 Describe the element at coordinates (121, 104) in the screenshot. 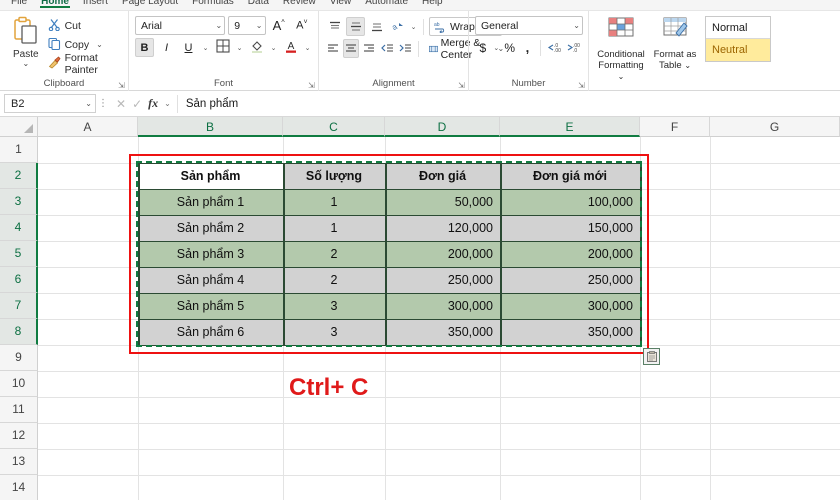

I see `cancel-formula-button: ✕` at that location.